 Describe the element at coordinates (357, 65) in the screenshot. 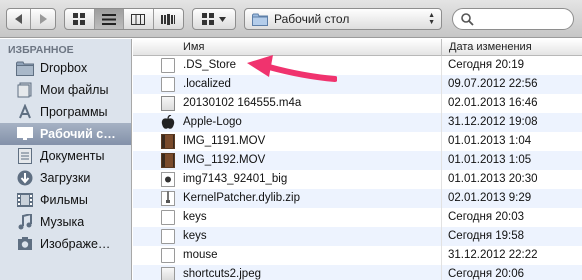

I see `table-row: .DS_Store Сегодня 20:19` at that location.